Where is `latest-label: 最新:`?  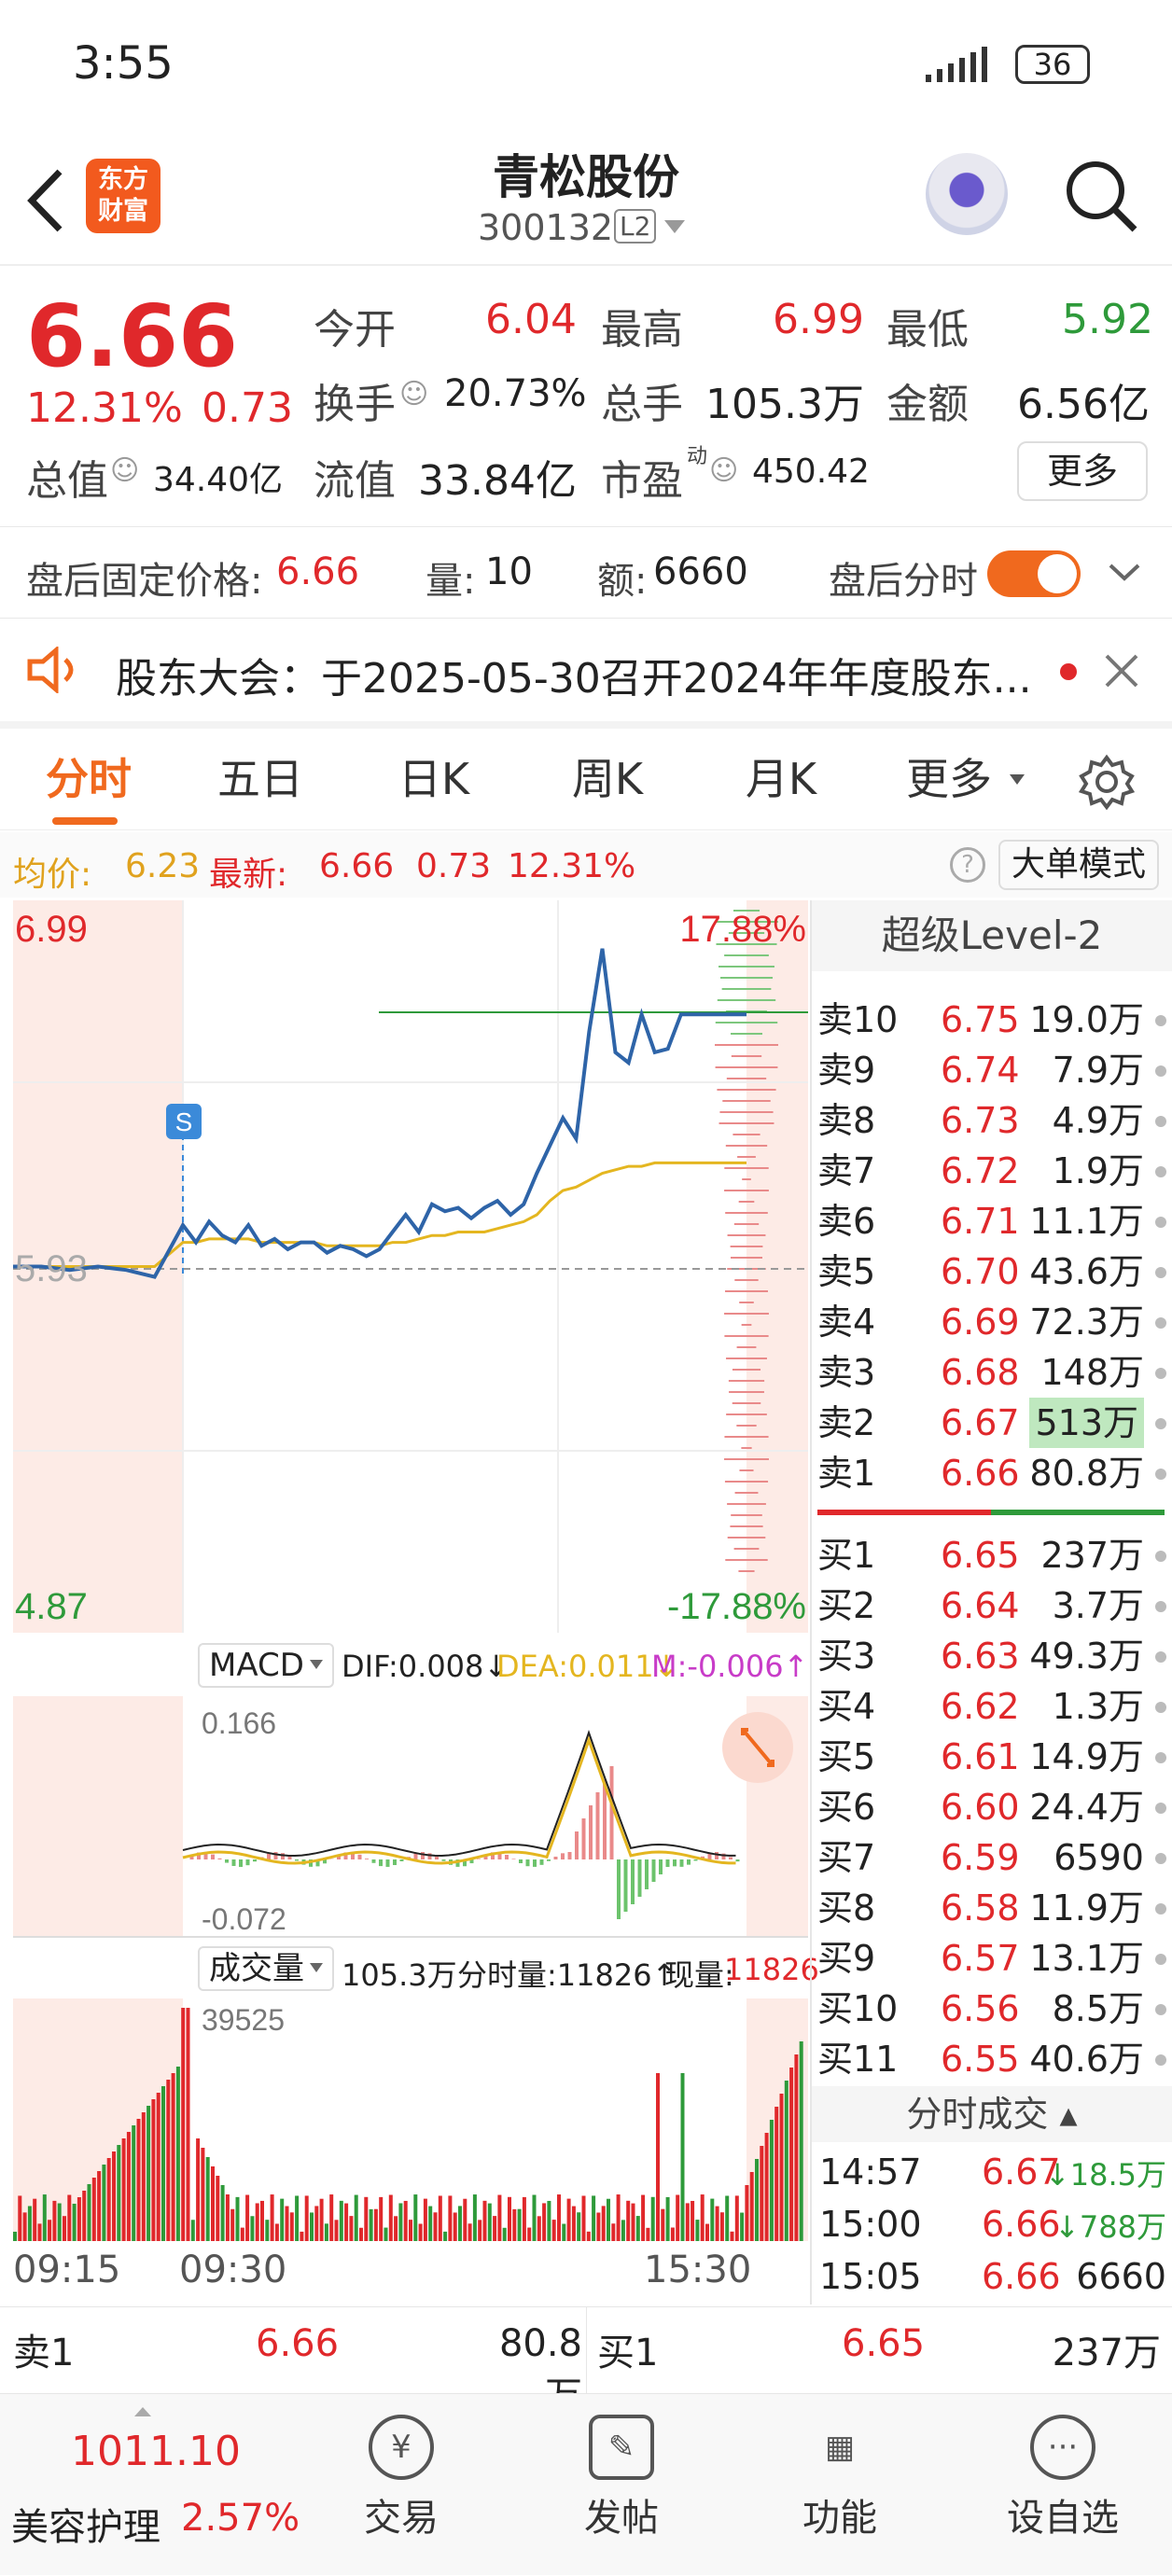 latest-label: 最新: is located at coordinates (248, 871).